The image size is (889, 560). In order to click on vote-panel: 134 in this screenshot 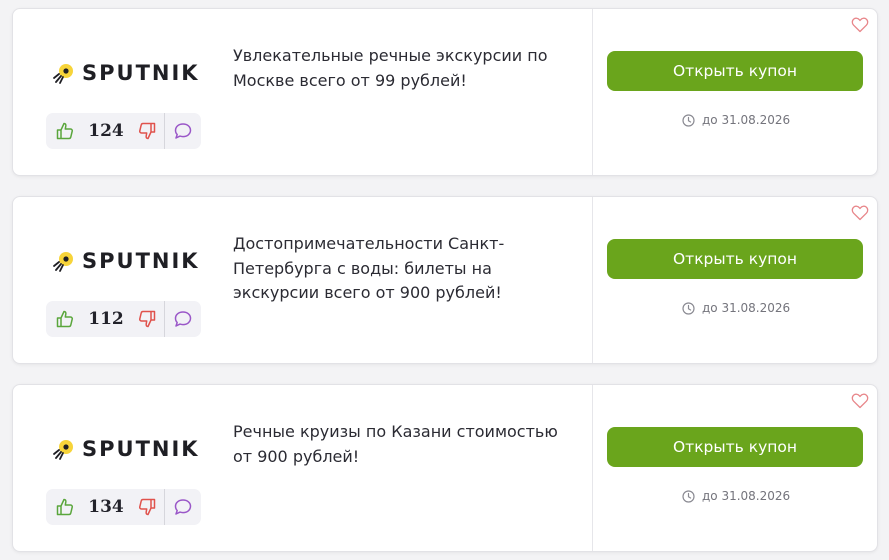, I will do `click(123, 507)`.